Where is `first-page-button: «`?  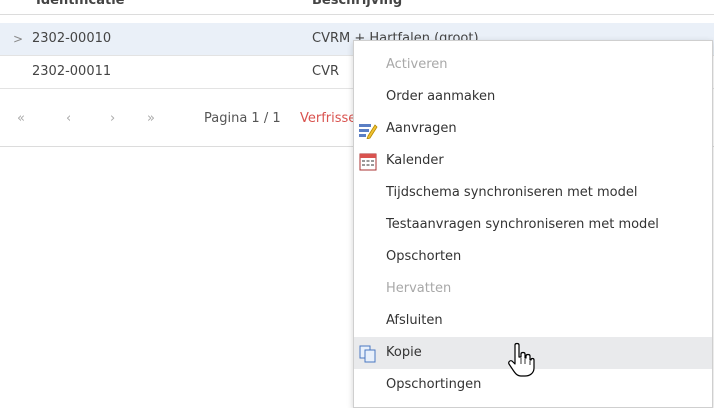
first-page-button: « is located at coordinates (21, 119).